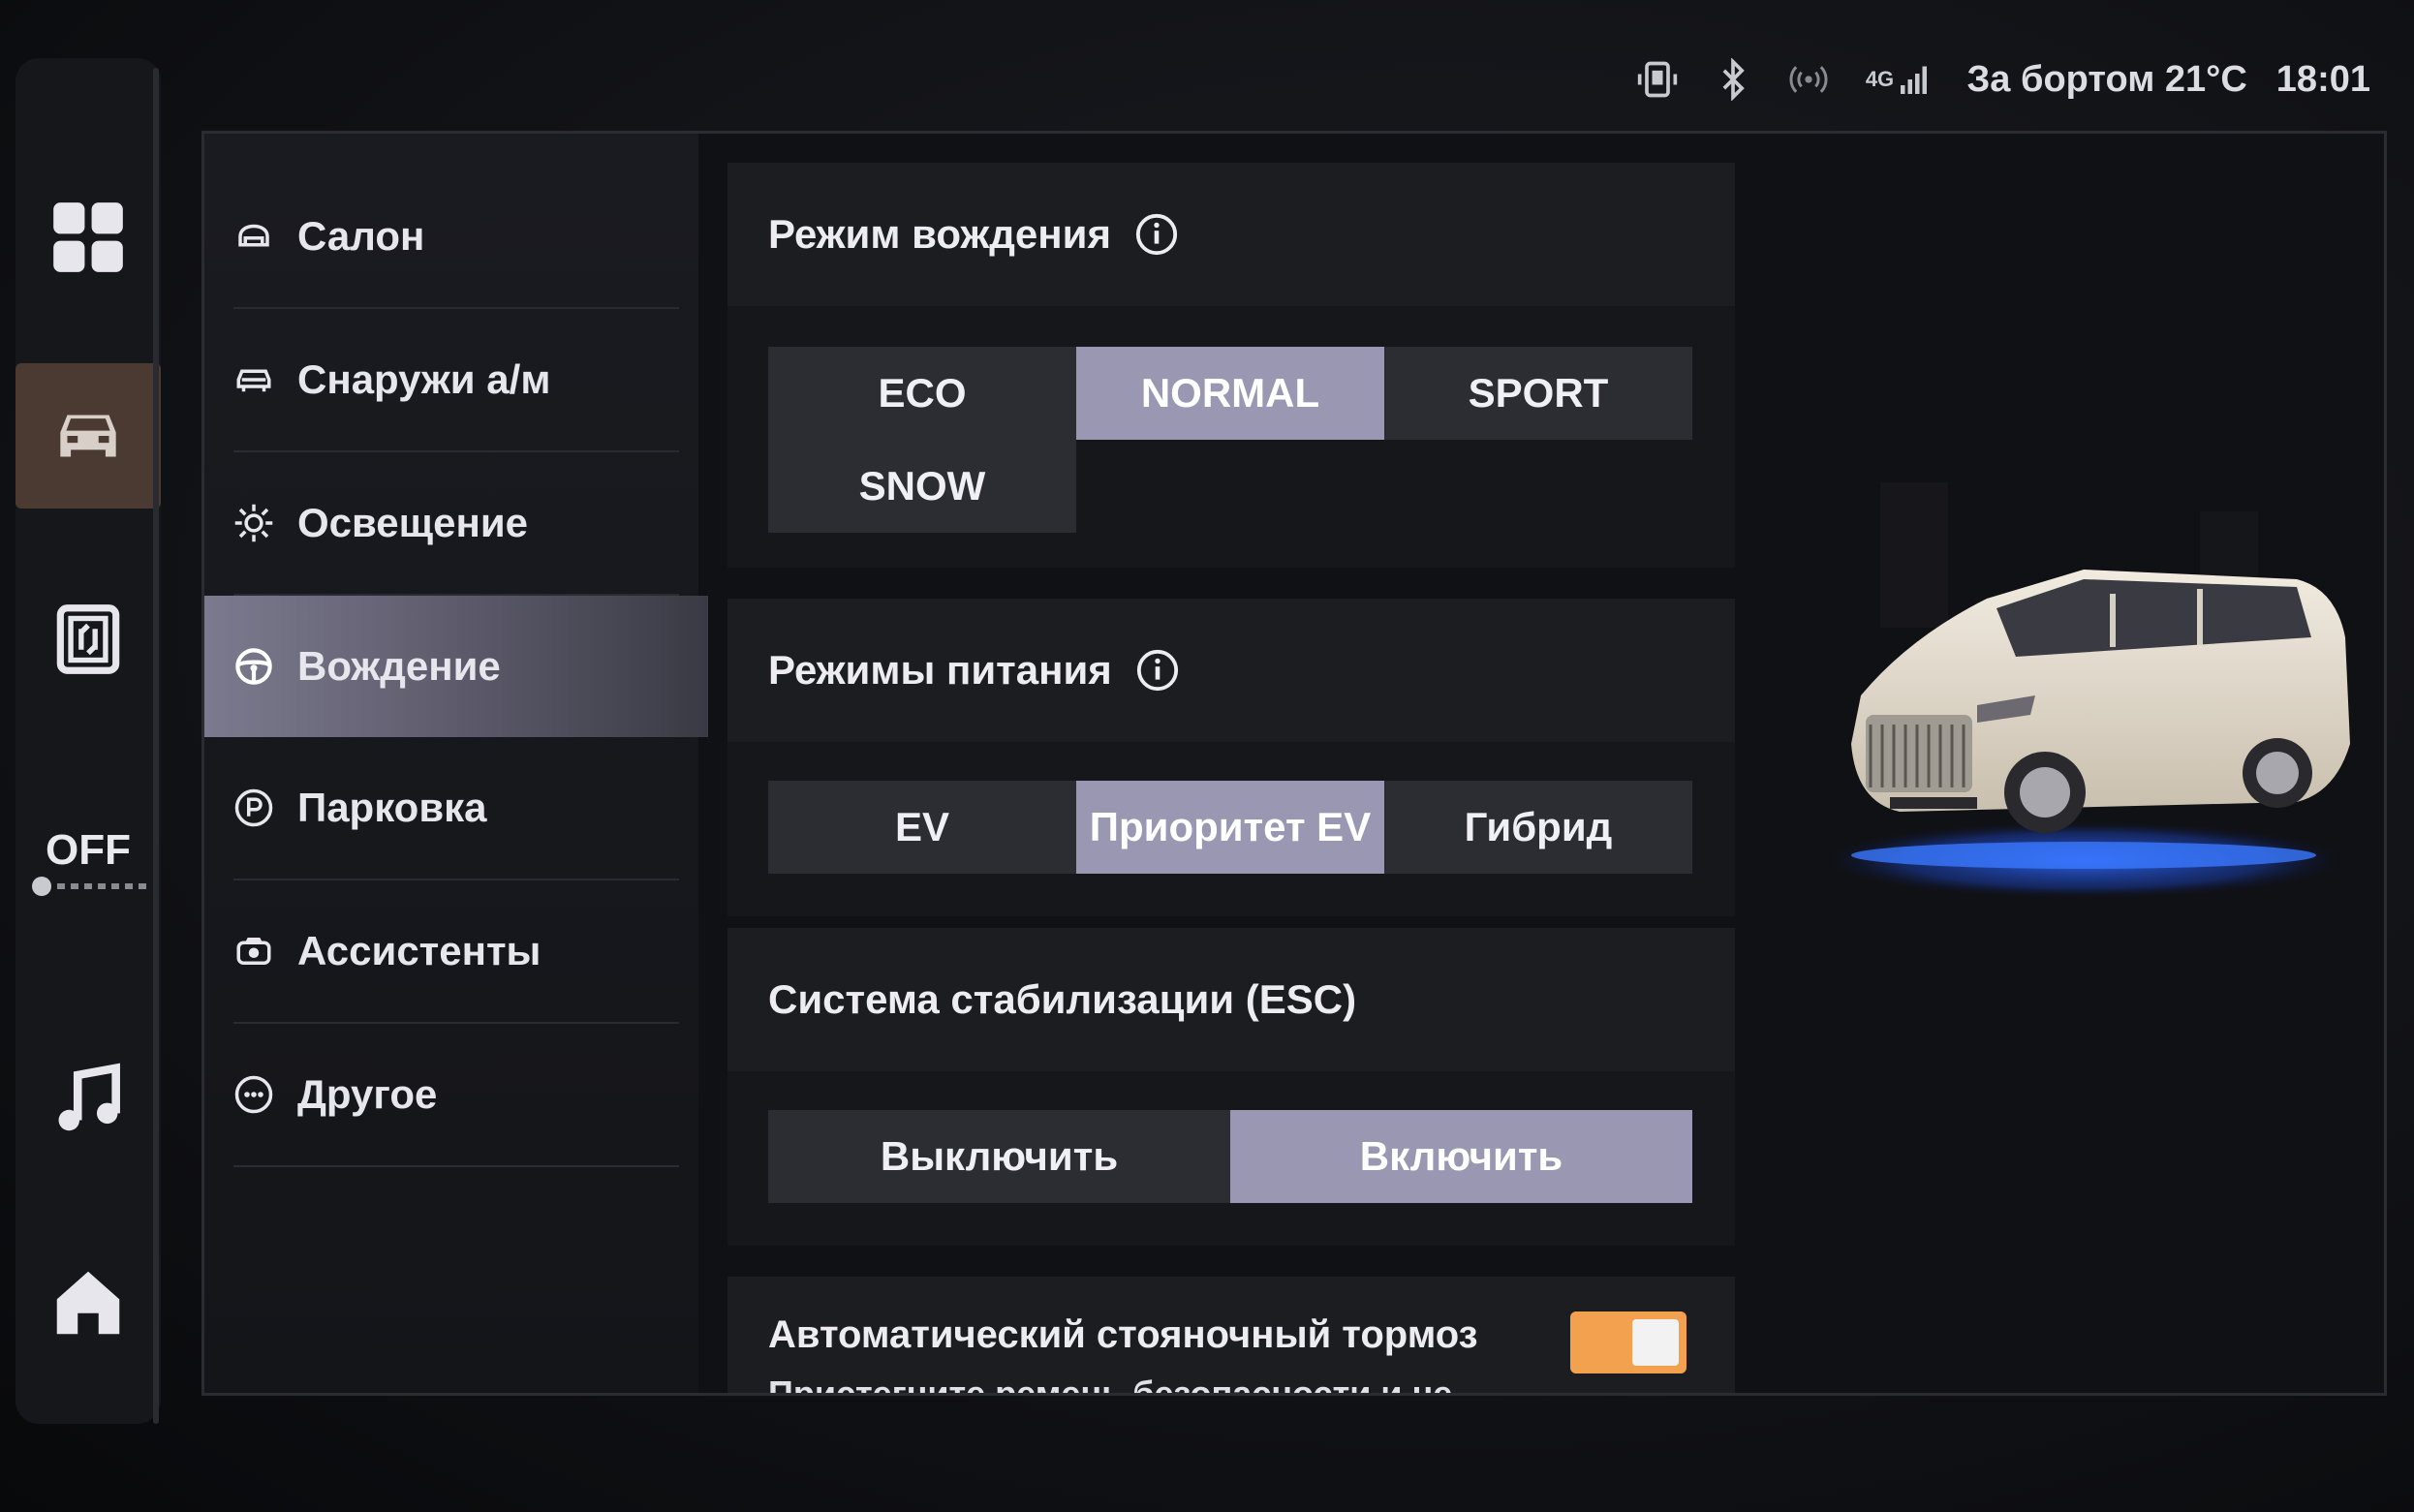 The height and width of the screenshot is (1512, 2414). I want to click on driving-mode-body: ECO NORMAL SPORT SNOW, so click(1231, 437).